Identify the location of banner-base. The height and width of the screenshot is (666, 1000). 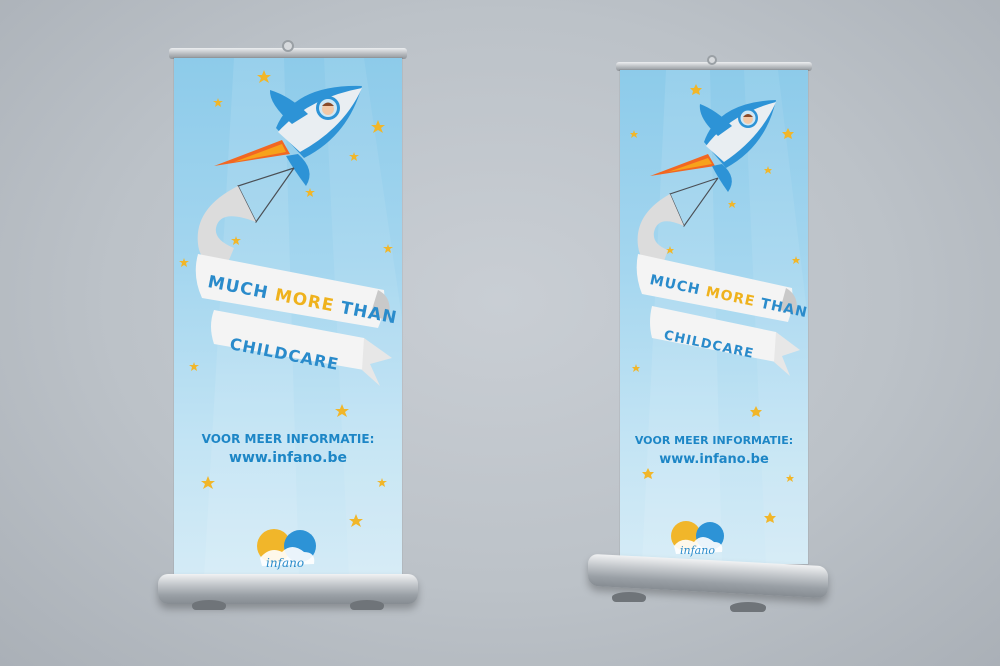
(288, 589).